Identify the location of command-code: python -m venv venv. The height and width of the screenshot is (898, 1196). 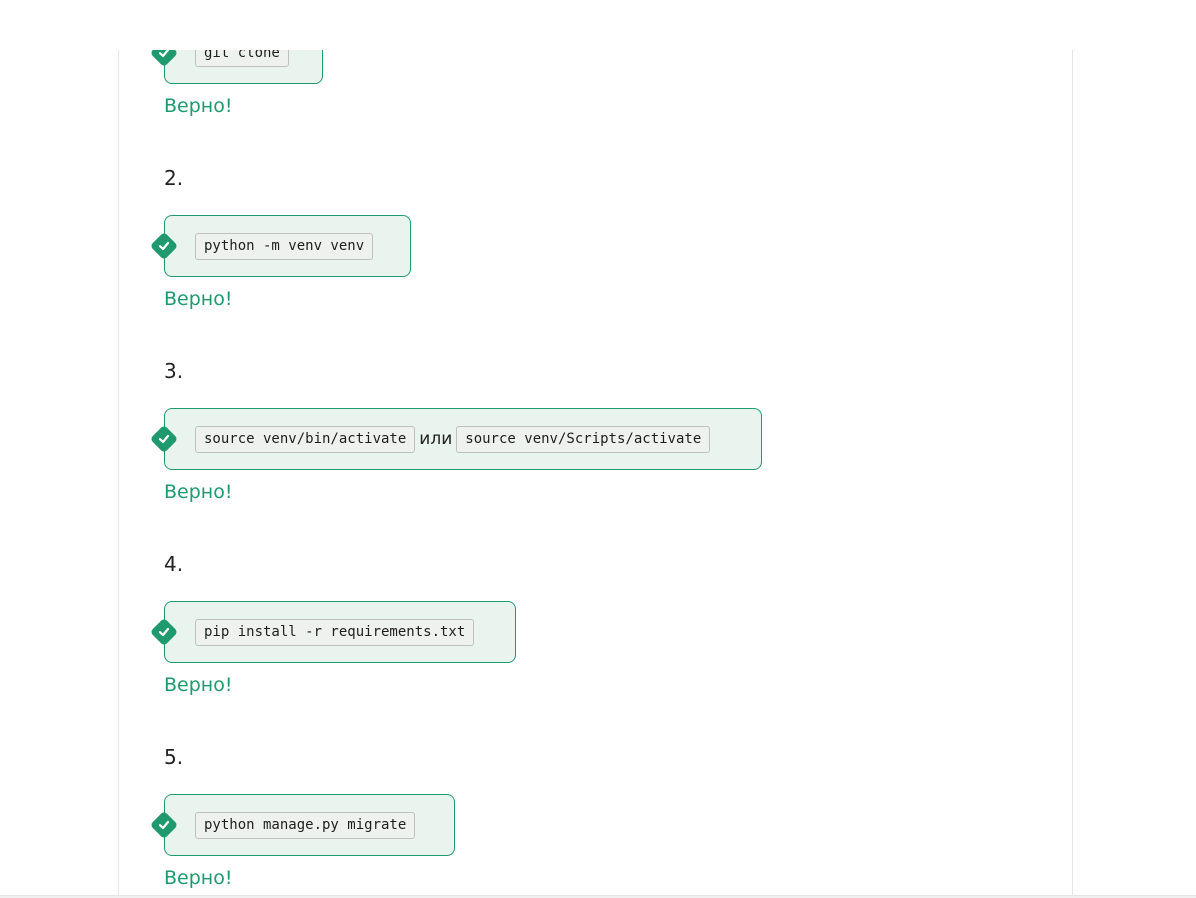
(284, 246).